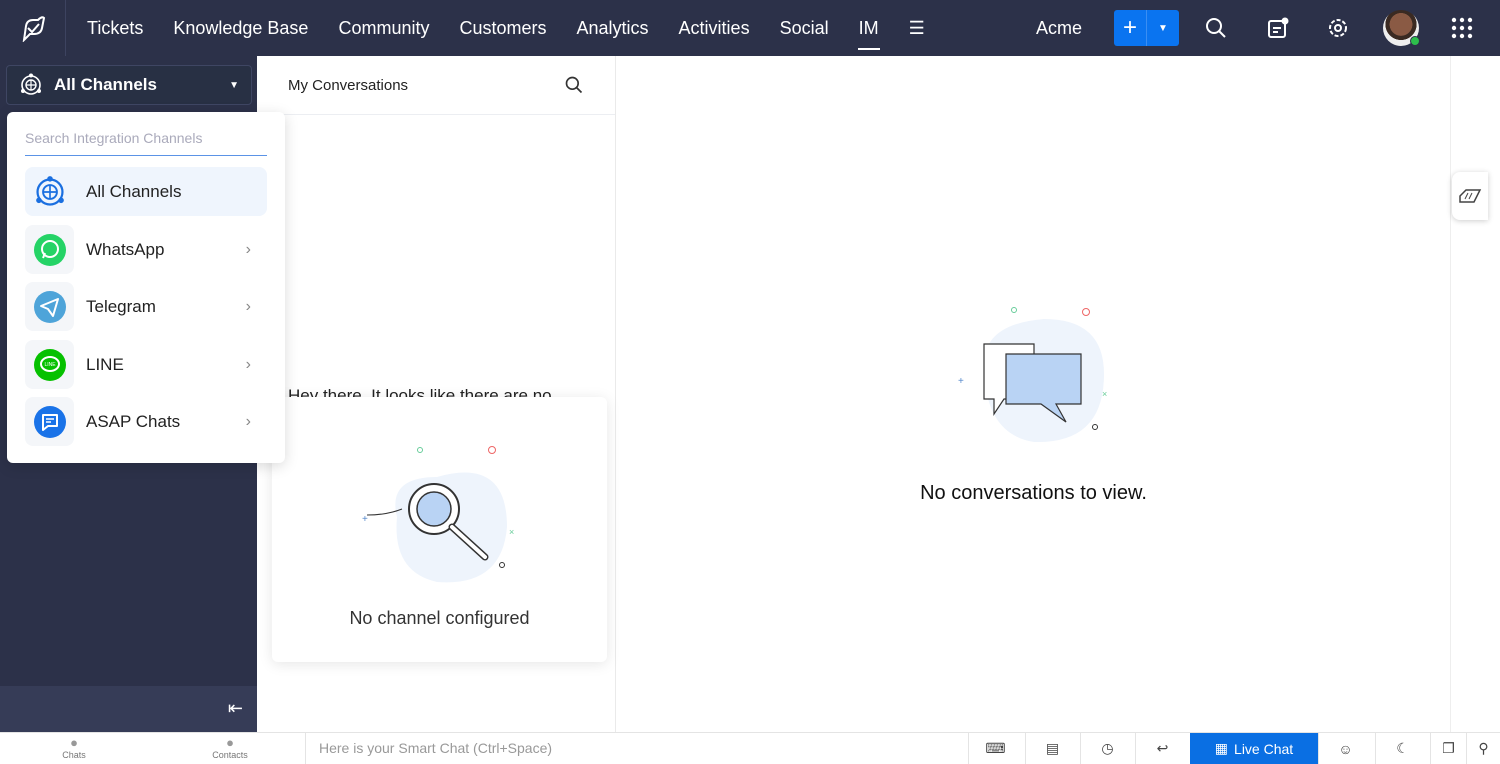  What do you see at coordinates (49, 249) in the screenshot?
I see `whatsapp-icon` at bounding box center [49, 249].